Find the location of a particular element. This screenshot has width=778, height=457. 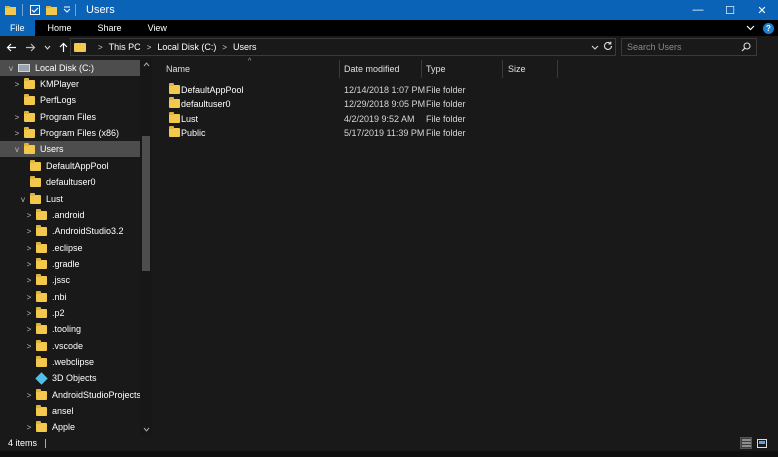

help-icon: ? is located at coordinates (768, 28).